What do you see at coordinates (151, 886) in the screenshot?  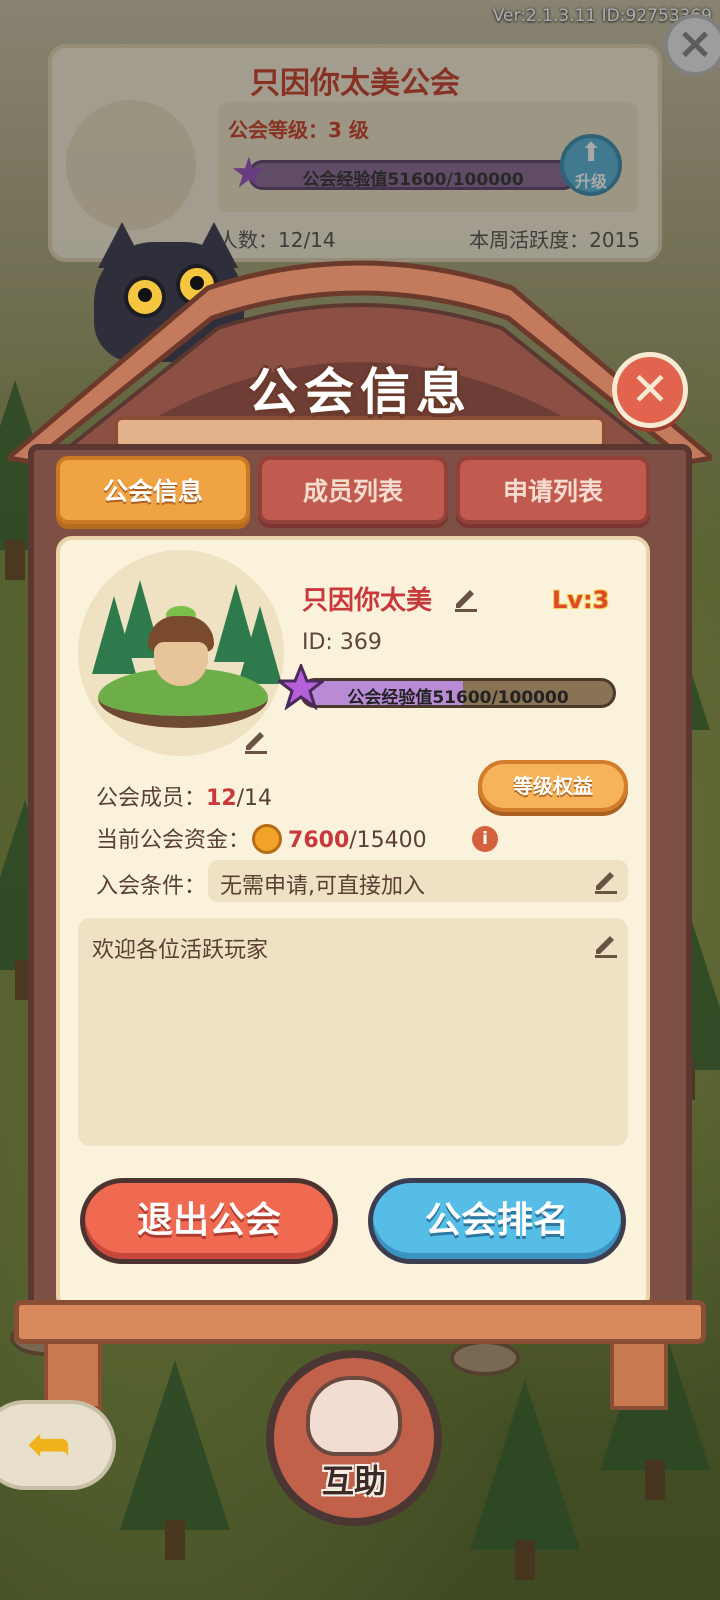 I see `join-condition-label: 入会条件：` at bounding box center [151, 886].